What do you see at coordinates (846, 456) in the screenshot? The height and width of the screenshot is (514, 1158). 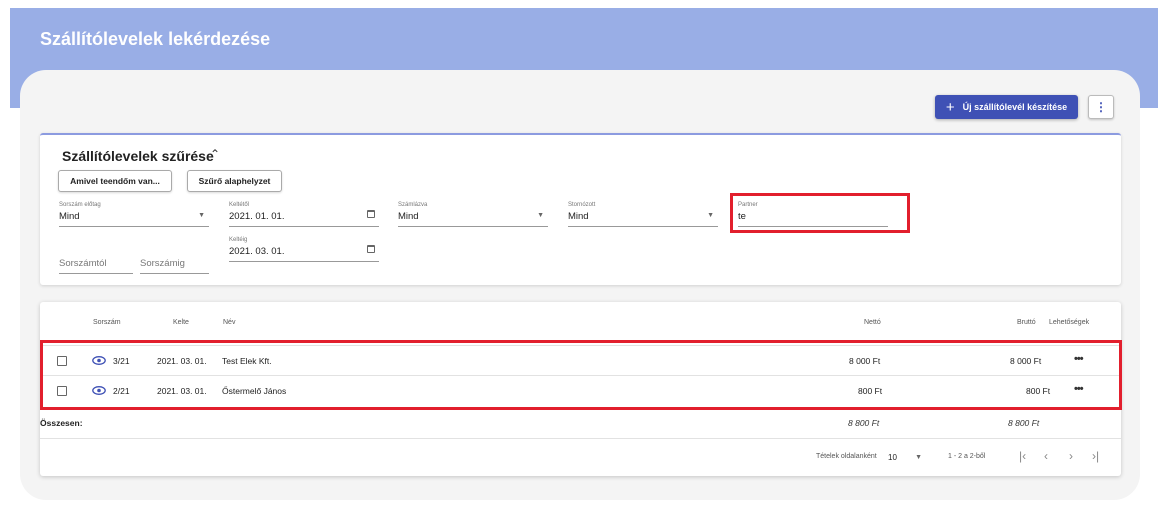 I see `per-page-label: Tételek oldalanként` at bounding box center [846, 456].